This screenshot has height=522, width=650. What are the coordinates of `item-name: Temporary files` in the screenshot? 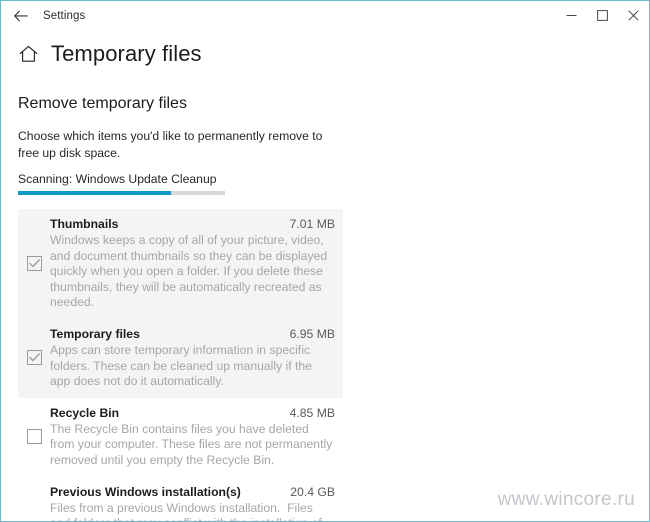 It's located at (95, 333).